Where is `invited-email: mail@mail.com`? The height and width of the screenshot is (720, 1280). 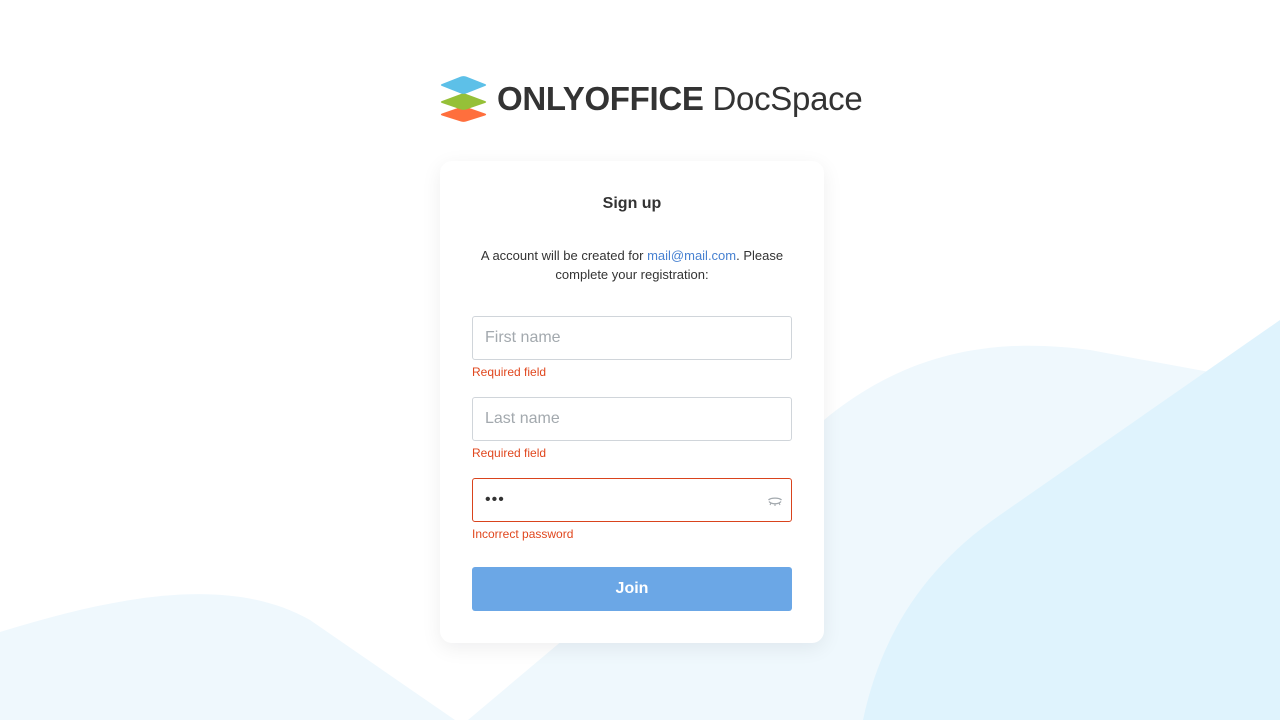
invited-email: mail@mail.com is located at coordinates (692, 255).